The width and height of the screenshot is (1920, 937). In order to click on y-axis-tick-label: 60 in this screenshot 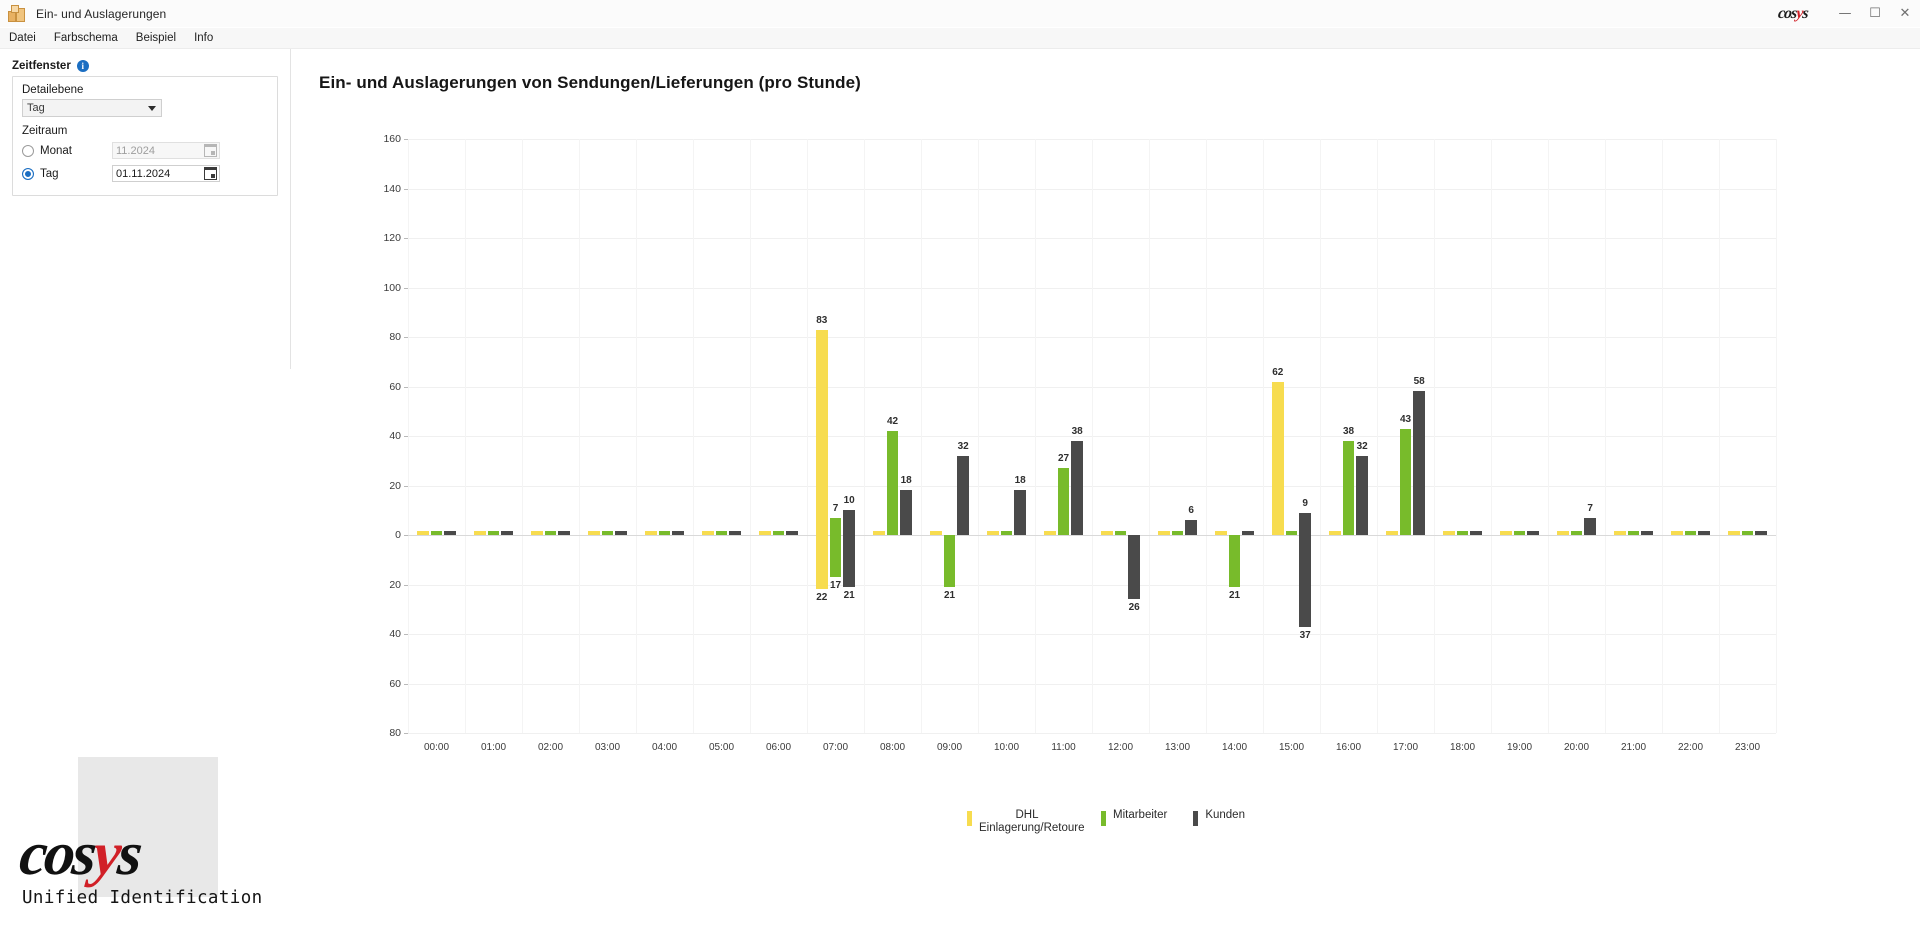, I will do `click(395, 386)`.